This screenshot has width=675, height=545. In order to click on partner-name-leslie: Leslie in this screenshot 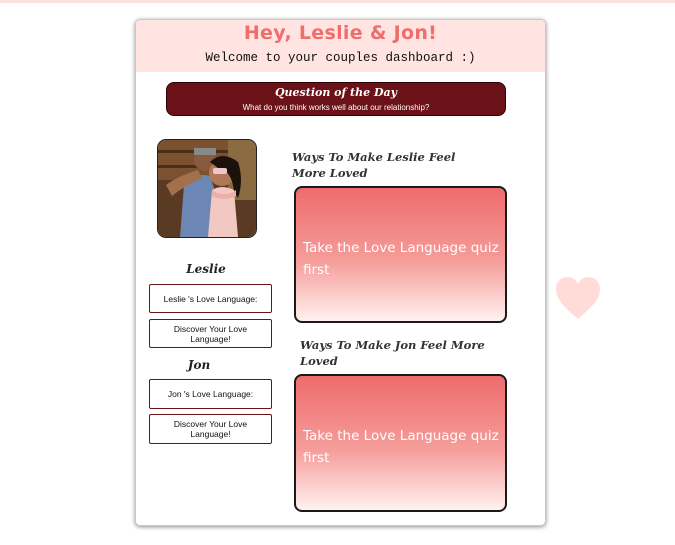, I will do `click(206, 269)`.